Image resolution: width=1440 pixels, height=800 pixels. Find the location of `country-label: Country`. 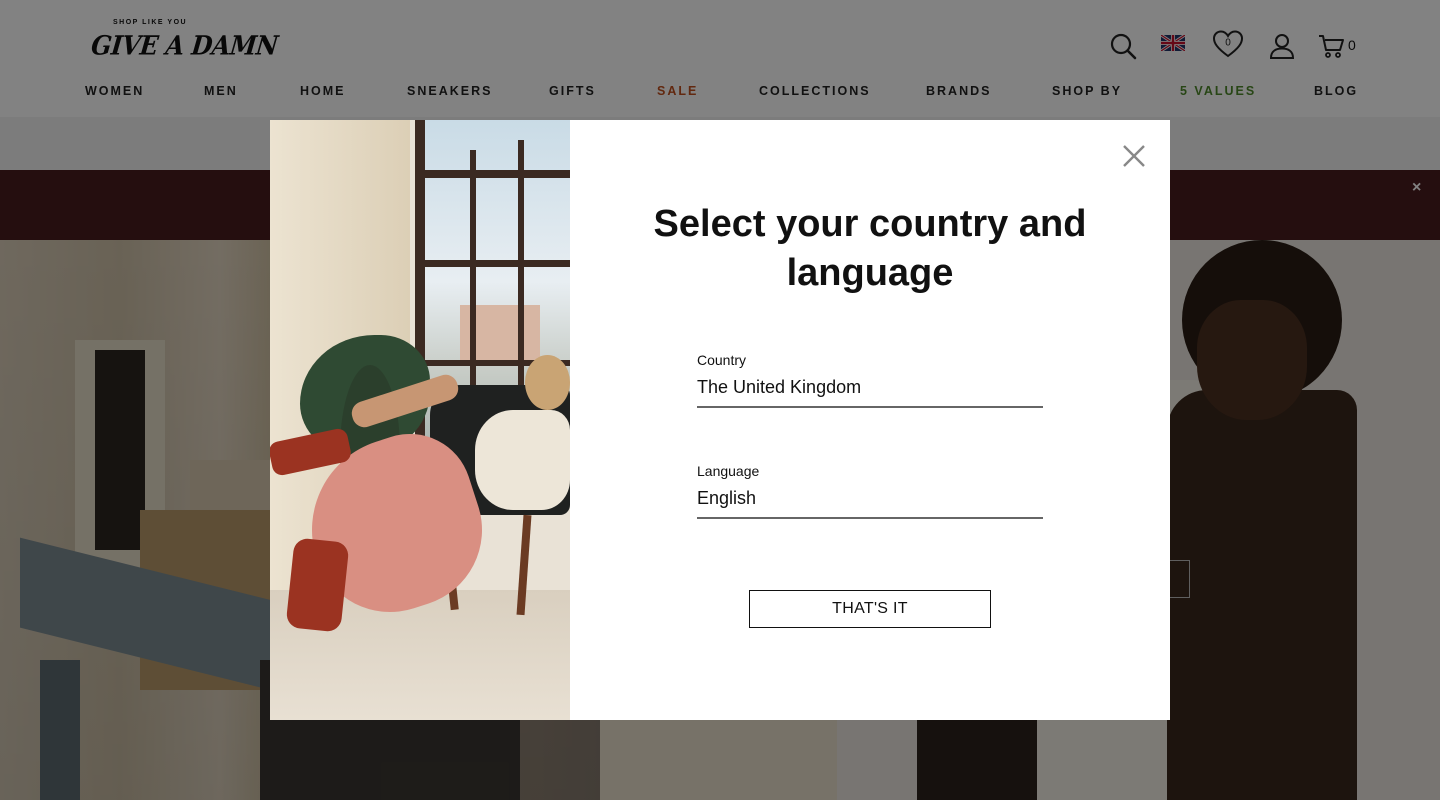

country-label: Country is located at coordinates (722, 360).